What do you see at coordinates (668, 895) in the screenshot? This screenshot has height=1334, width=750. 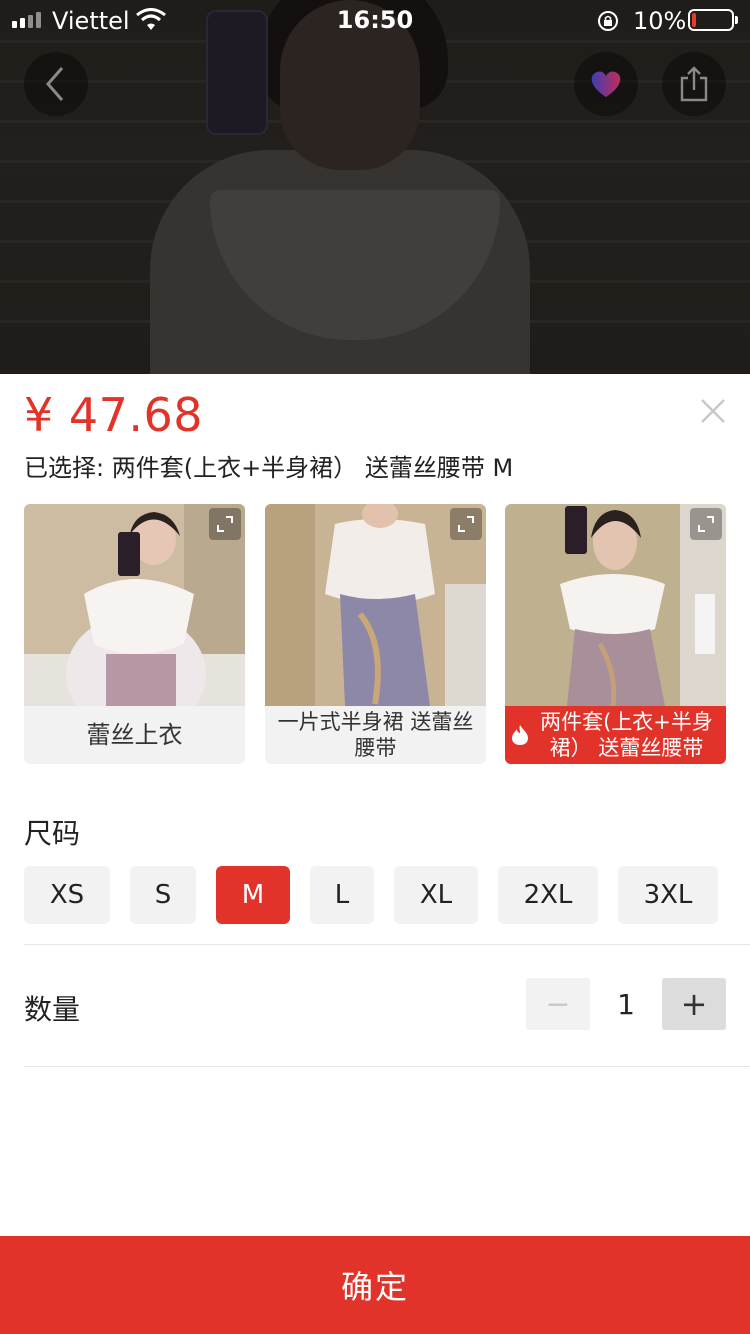 I see `size-option-3xl: 3XL` at bounding box center [668, 895].